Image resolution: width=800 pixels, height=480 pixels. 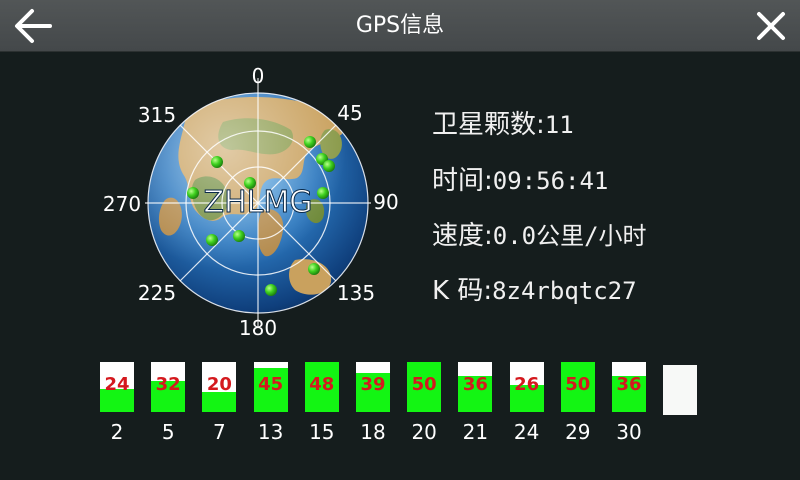 I want to click on code-row: K 码:8z4rbqtc27, so click(x=534, y=288).